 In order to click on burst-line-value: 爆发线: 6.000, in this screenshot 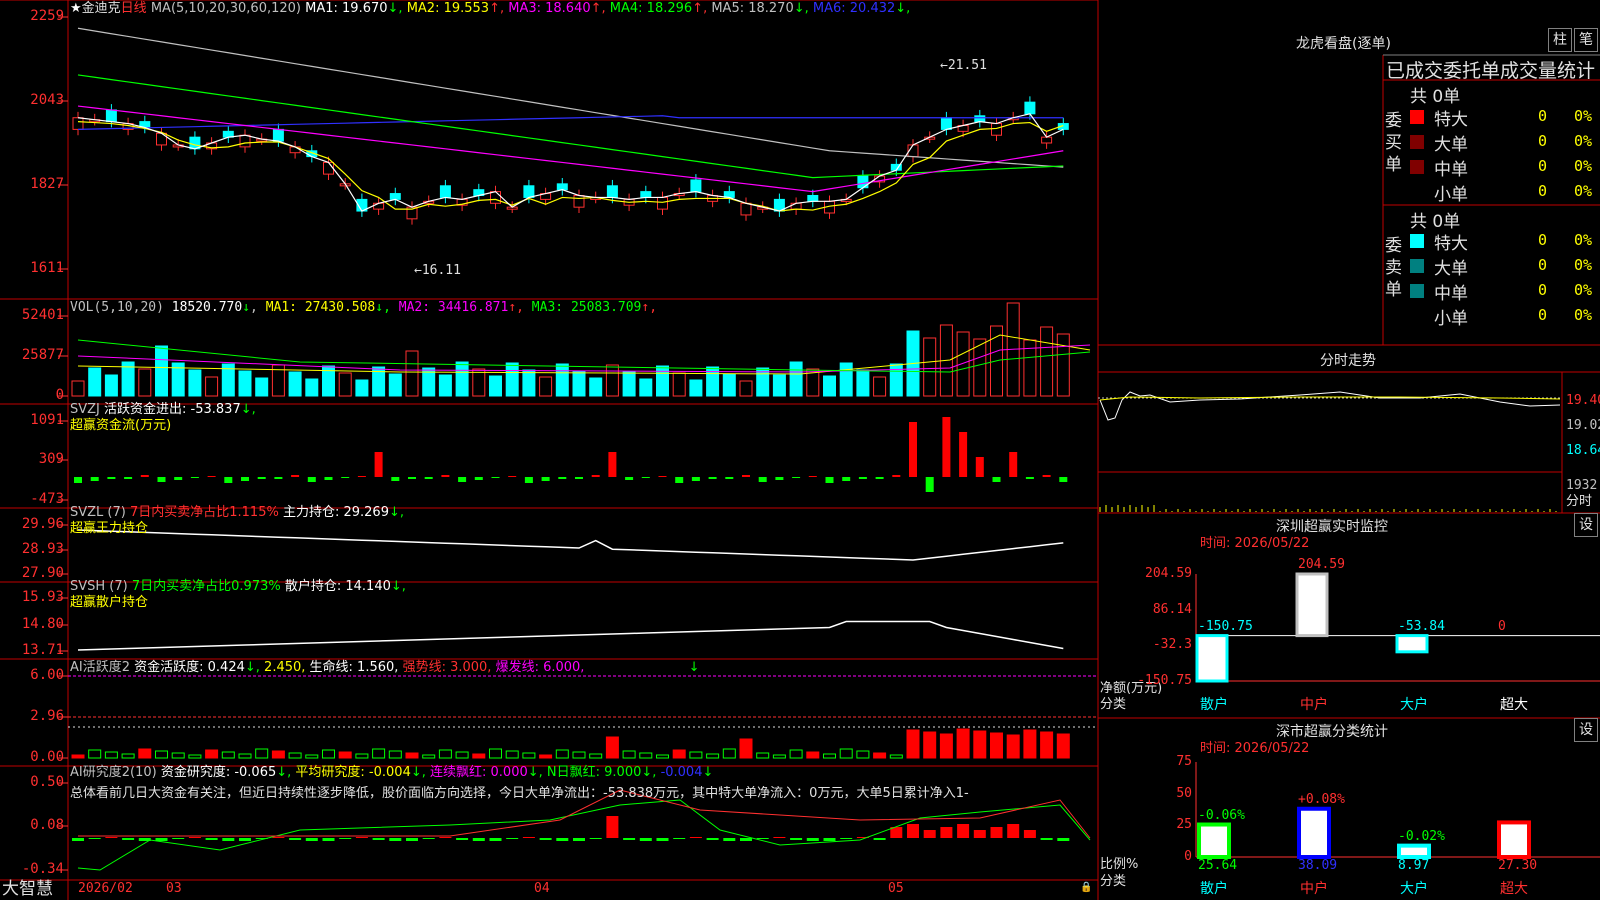, I will do `click(540, 667)`.